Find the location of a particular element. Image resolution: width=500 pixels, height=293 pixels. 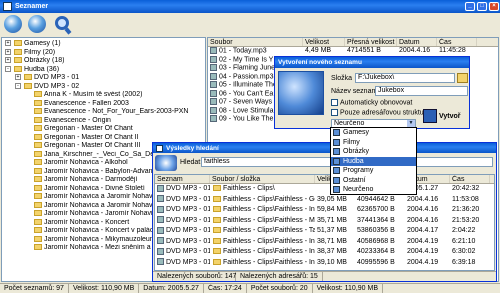

category-option: Programy is located at coordinates (373, 171).